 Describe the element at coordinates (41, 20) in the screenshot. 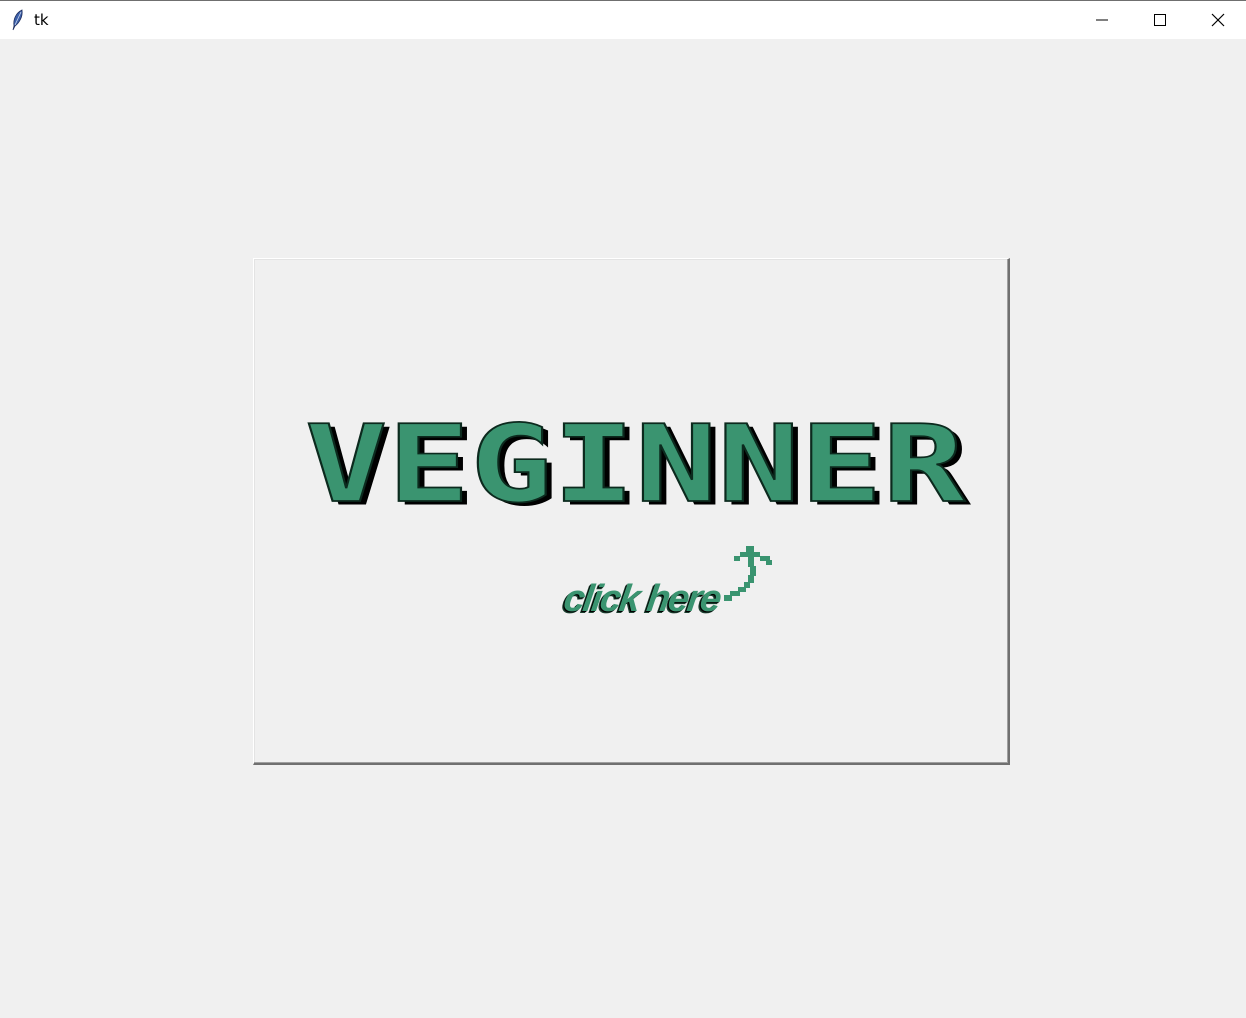

I see `window-title: tk` at that location.